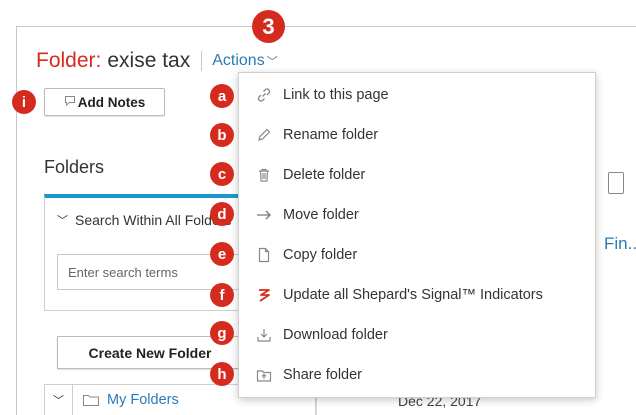 This screenshot has width=636, height=415. I want to click on menu-item-update-signal: Update all Shepard's Signal™ Indicators, so click(417, 295).